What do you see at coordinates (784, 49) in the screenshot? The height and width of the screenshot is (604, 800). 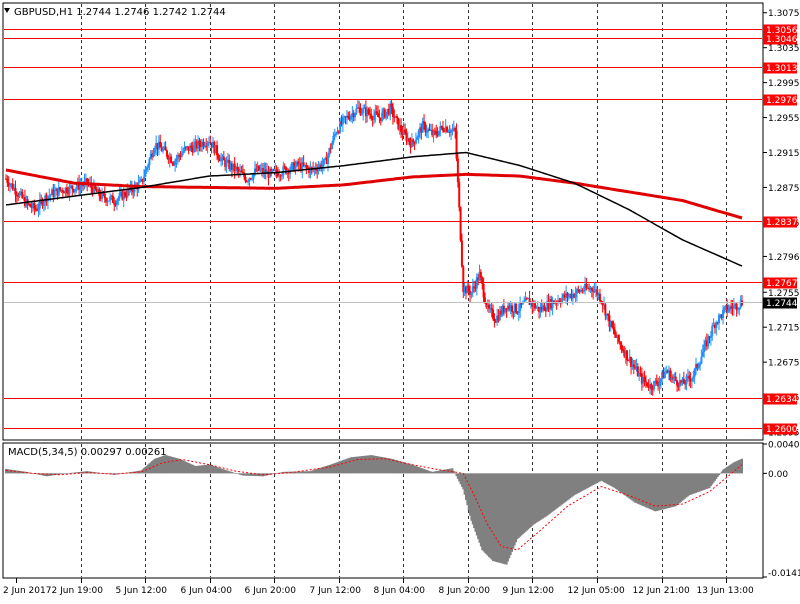 I see `y-tick-label: 1.3035` at bounding box center [784, 49].